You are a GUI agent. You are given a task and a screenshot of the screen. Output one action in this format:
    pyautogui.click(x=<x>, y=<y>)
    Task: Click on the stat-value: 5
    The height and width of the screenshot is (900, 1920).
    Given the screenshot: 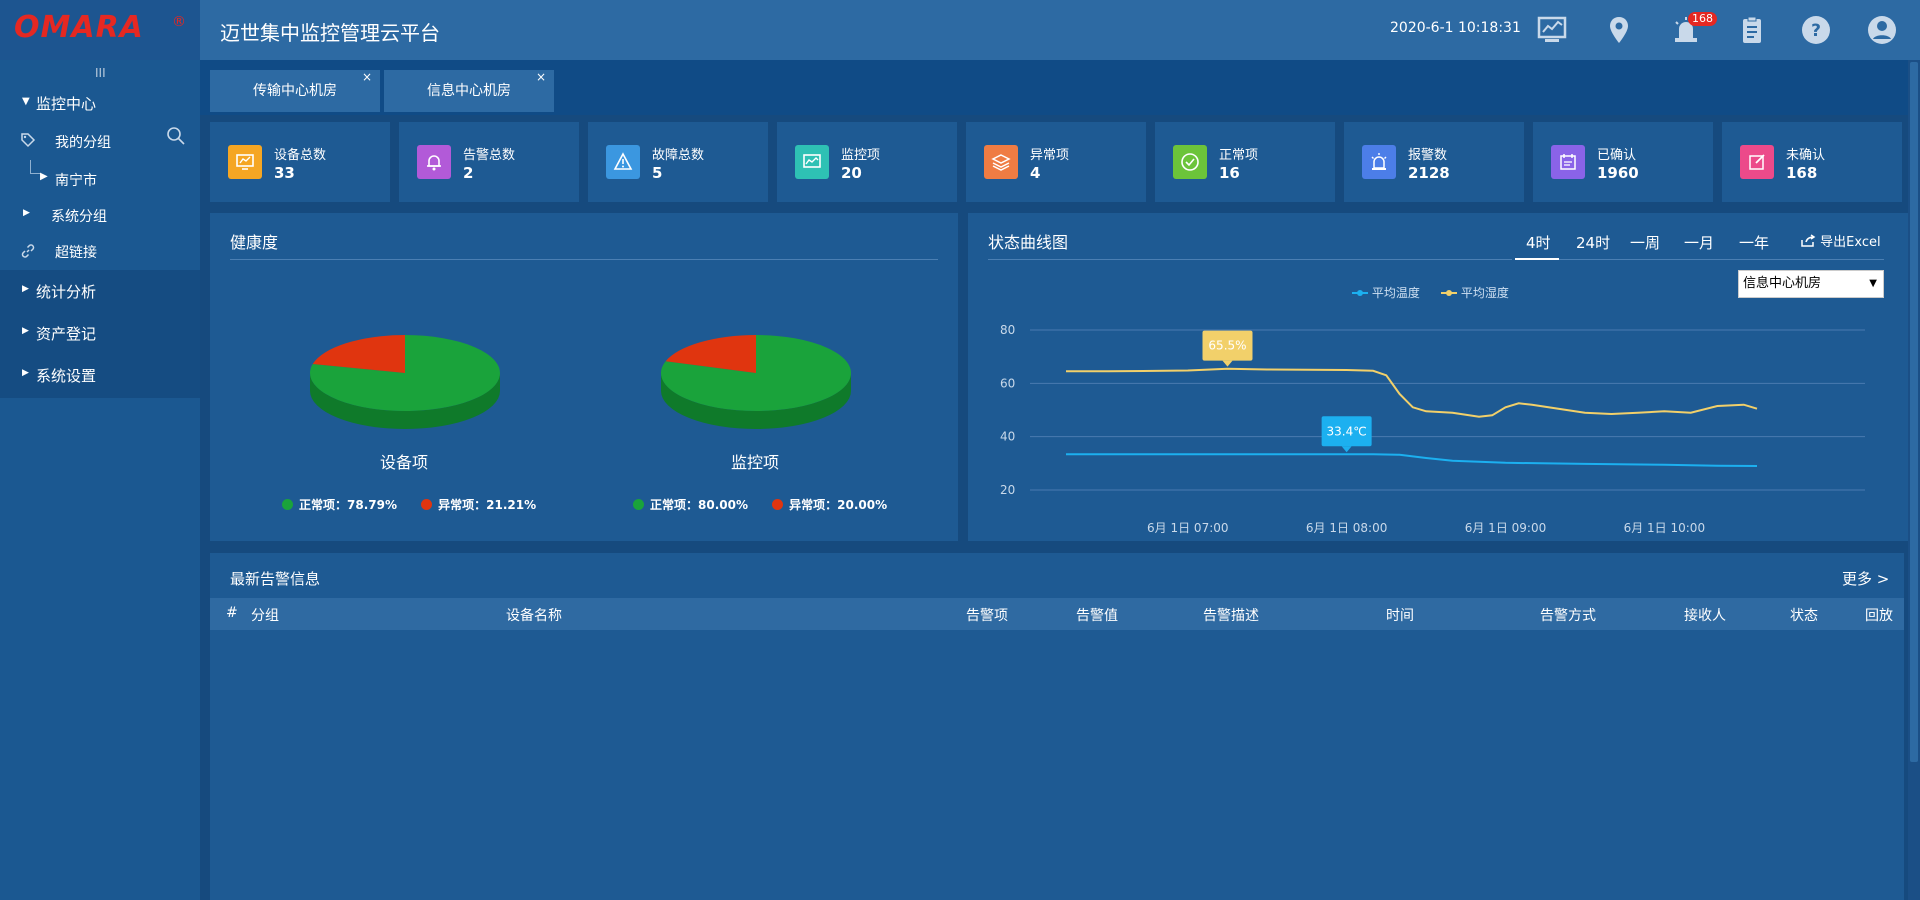 What is the action you would take?
    pyautogui.click(x=657, y=173)
    